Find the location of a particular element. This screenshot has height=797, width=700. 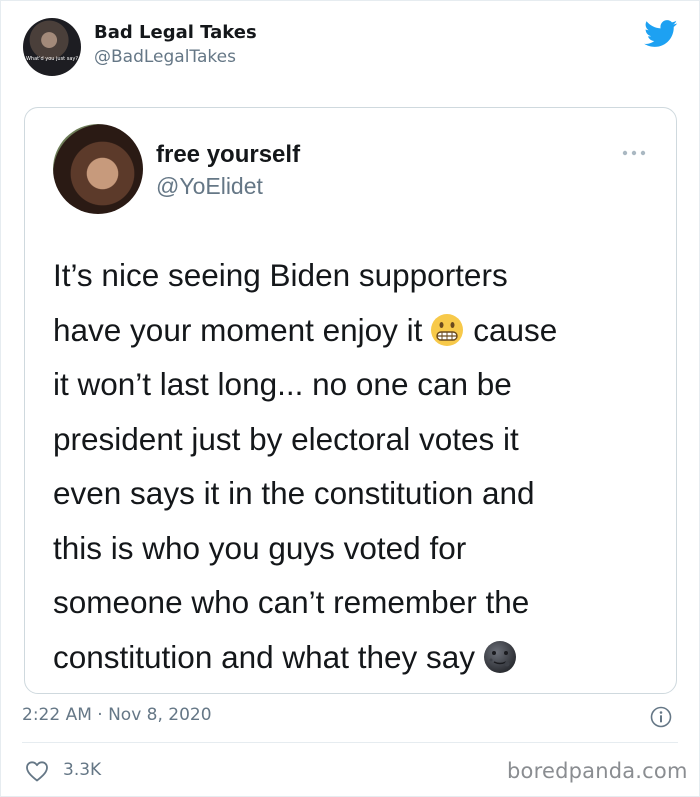

quoted-author-handle: @YoElidet is located at coordinates (209, 186).